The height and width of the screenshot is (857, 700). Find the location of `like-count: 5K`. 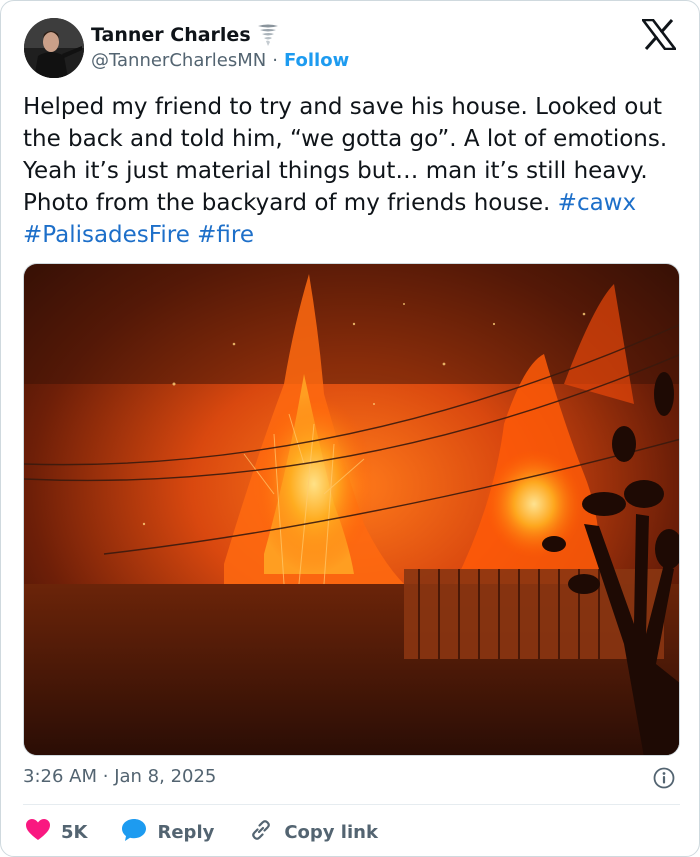

like-count: 5K is located at coordinates (74, 832).